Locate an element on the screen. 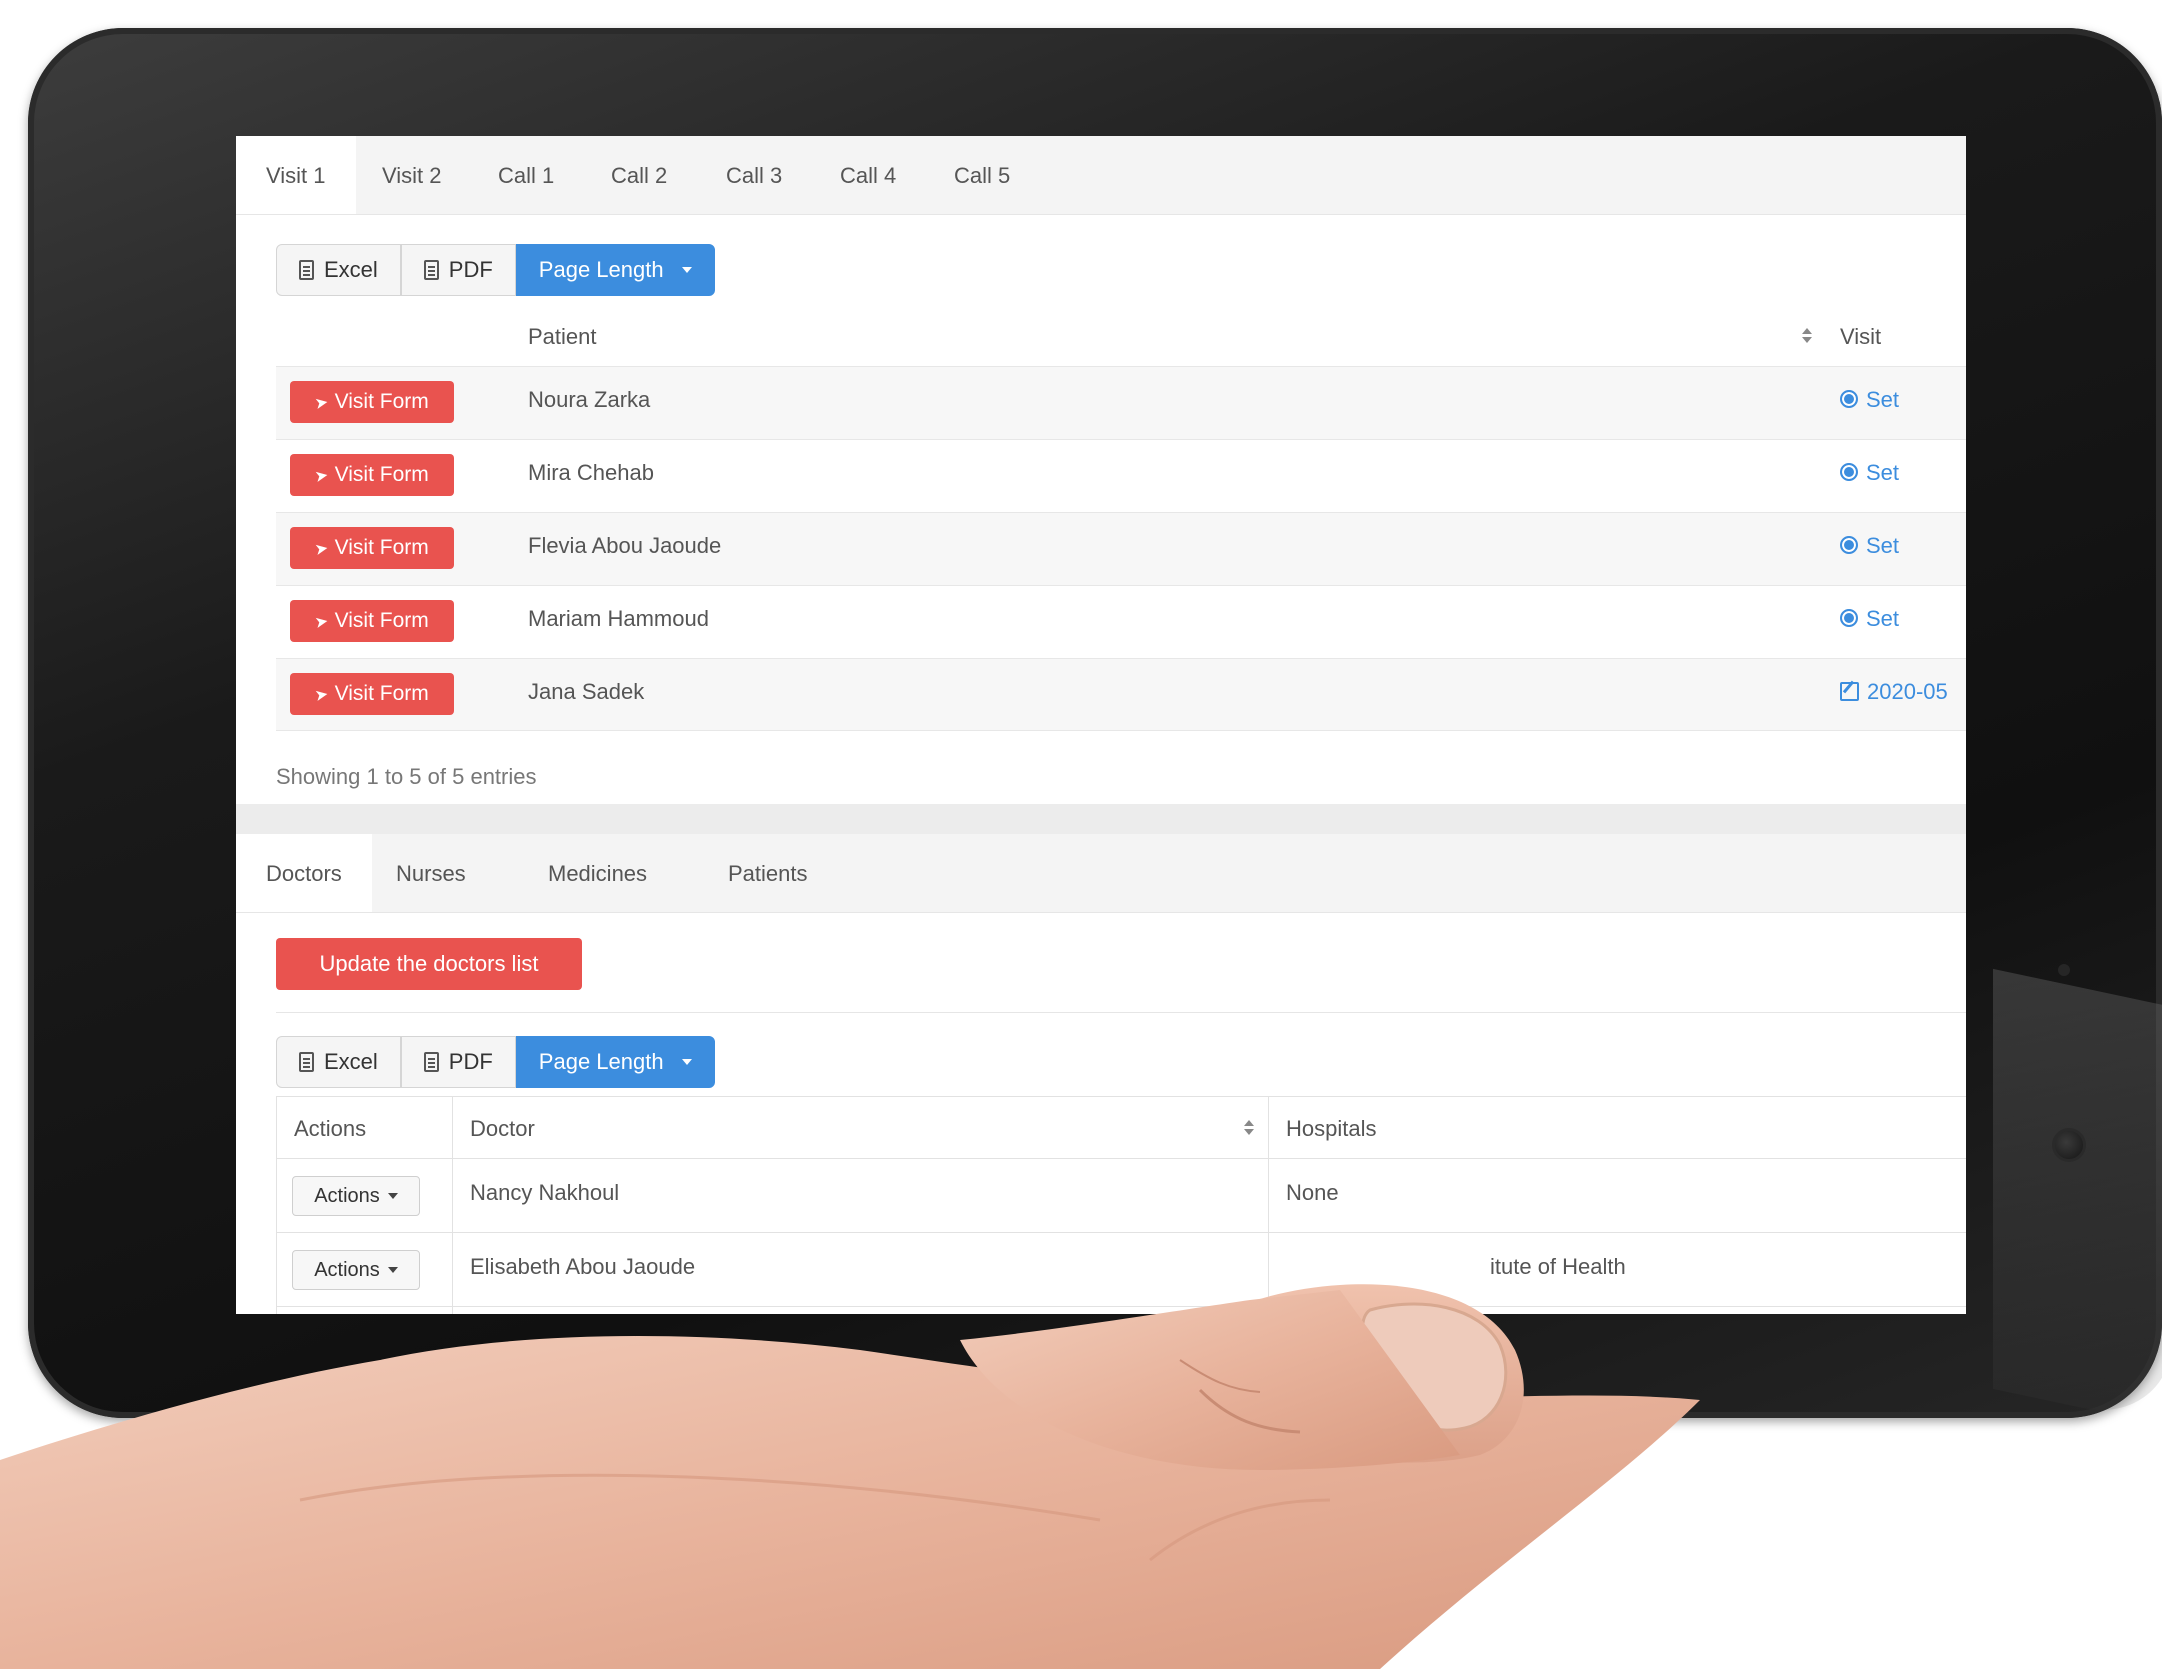 This screenshot has width=2162, height=1669. hospital-name: itute of Health is located at coordinates (1558, 1266).